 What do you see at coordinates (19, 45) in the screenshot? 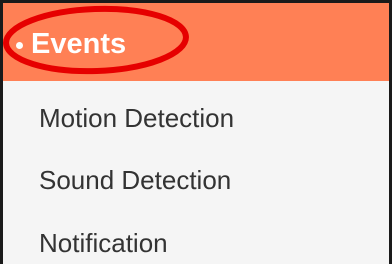
I see `bullet-icon` at bounding box center [19, 45].